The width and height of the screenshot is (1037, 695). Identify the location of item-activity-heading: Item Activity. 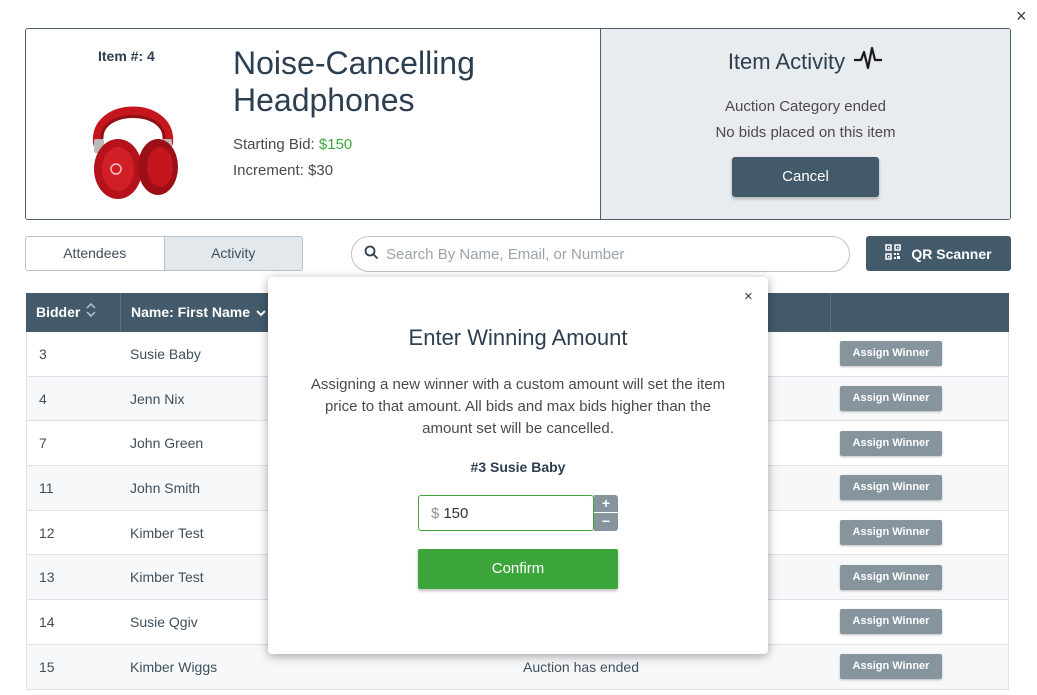
(805, 62).